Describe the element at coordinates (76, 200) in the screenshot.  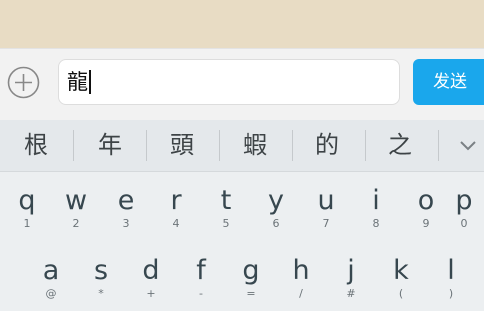
I see `key-letter: w` at that location.